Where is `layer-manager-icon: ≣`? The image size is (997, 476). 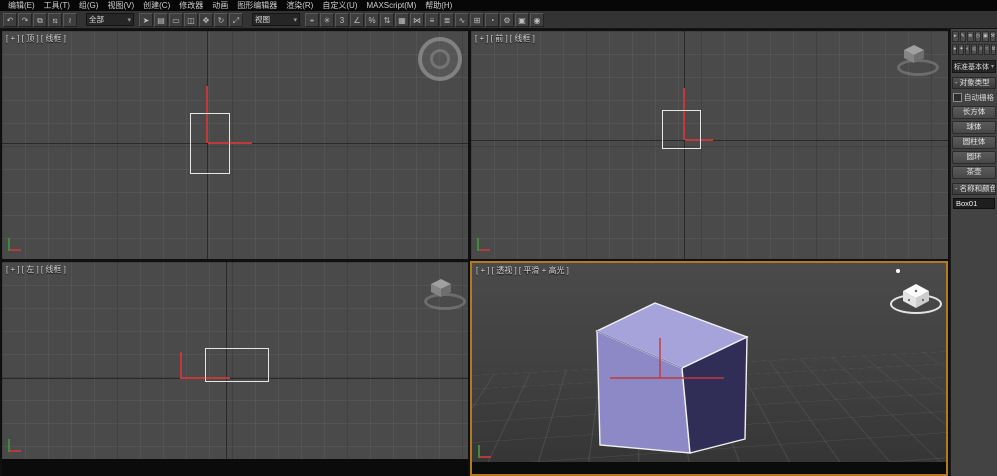 layer-manager-icon: ≣ is located at coordinates (447, 19).